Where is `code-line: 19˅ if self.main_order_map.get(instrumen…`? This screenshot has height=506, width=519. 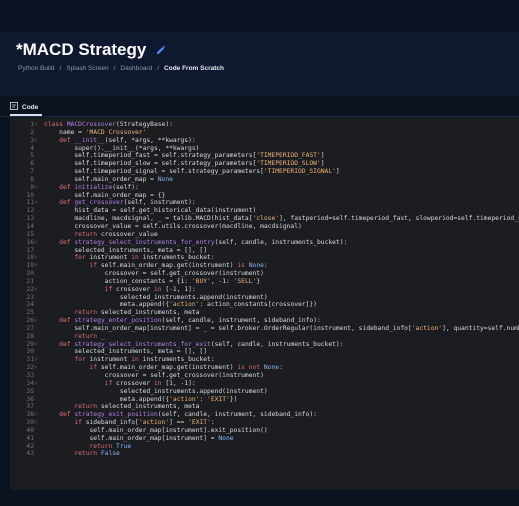 code-line: 19˅ if self.main_order_map.get(instrumen… is located at coordinates (264, 266).